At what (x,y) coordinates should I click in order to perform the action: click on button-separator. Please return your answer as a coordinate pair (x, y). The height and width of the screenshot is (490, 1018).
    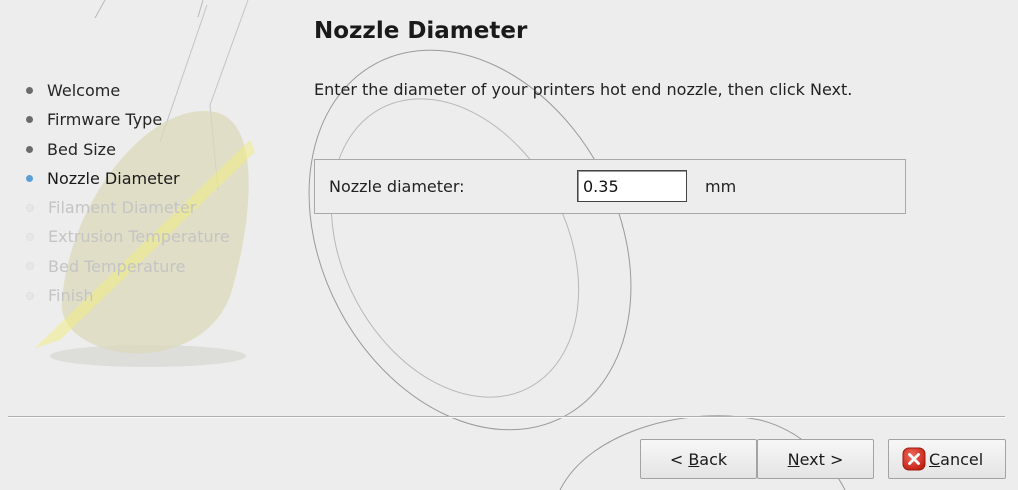
    Looking at the image, I should click on (506, 417).